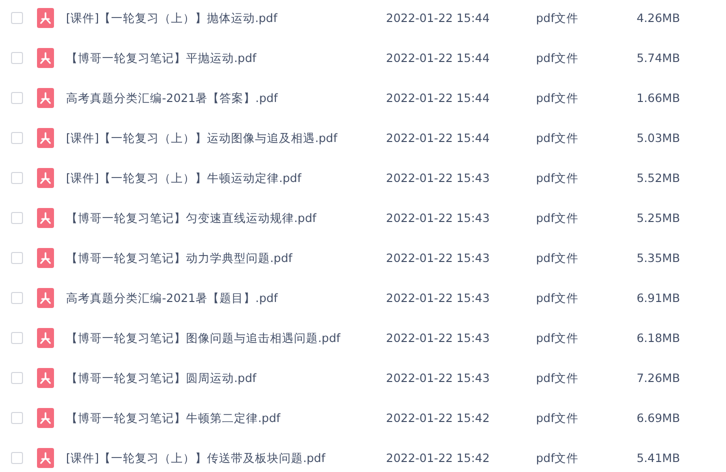 The image size is (726, 472). Describe the element at coordinates (658, 58) in the screenshot. I see `file-size: 5.74MB` at that location.